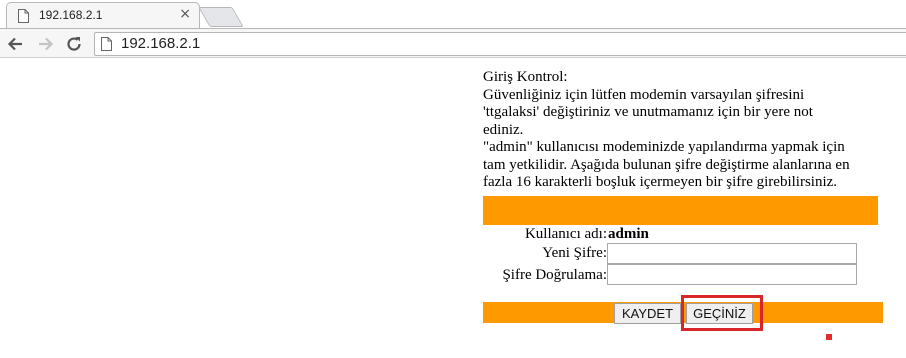 The width and height of the screenshot is (906, 358). Describe the element at coordinates (525, 77) in the screenshot. I see `intro-title: Giriş Kontrol:` at that location.